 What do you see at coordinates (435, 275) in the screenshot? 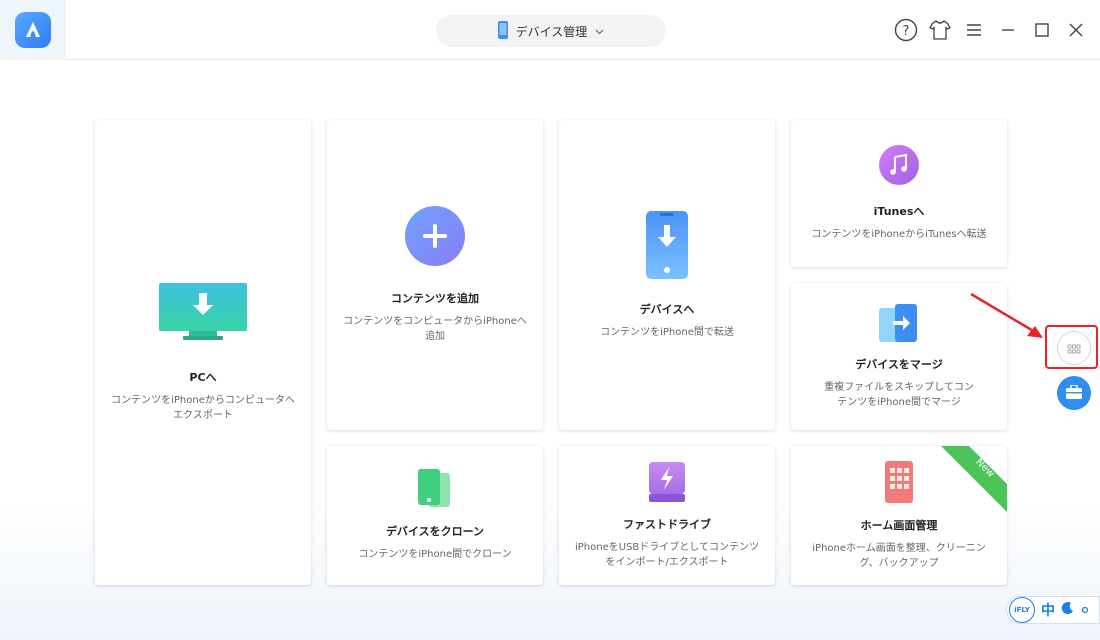
I see `card-add-content: コンテンツを追加 コンテンツをコンピュータからiPhoneへ追加` at bounding box center [435, 275].